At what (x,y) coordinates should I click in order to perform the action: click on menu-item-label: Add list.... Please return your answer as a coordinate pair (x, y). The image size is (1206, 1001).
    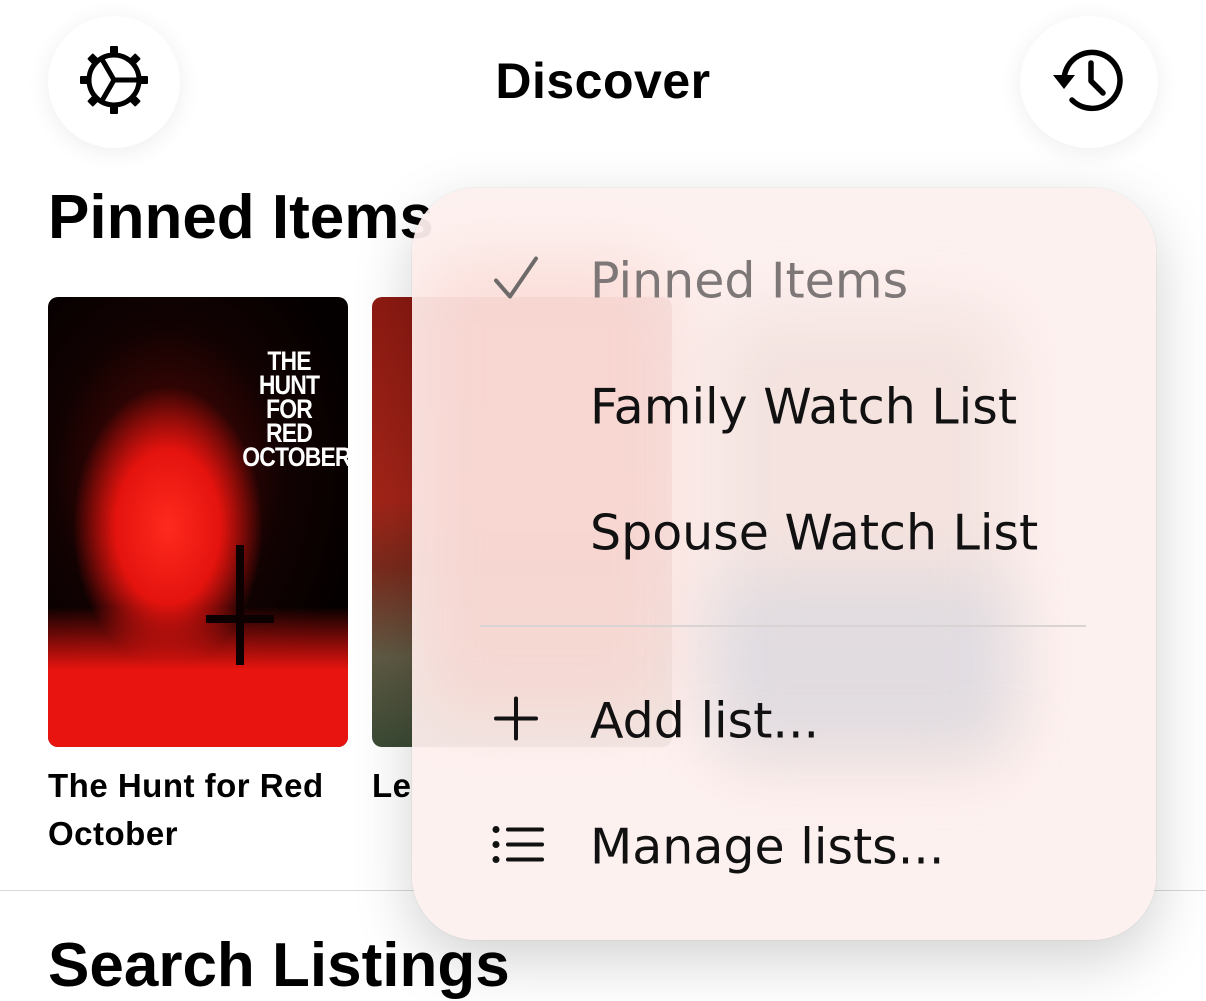
    Looking at the image, I should click on (705, 721).